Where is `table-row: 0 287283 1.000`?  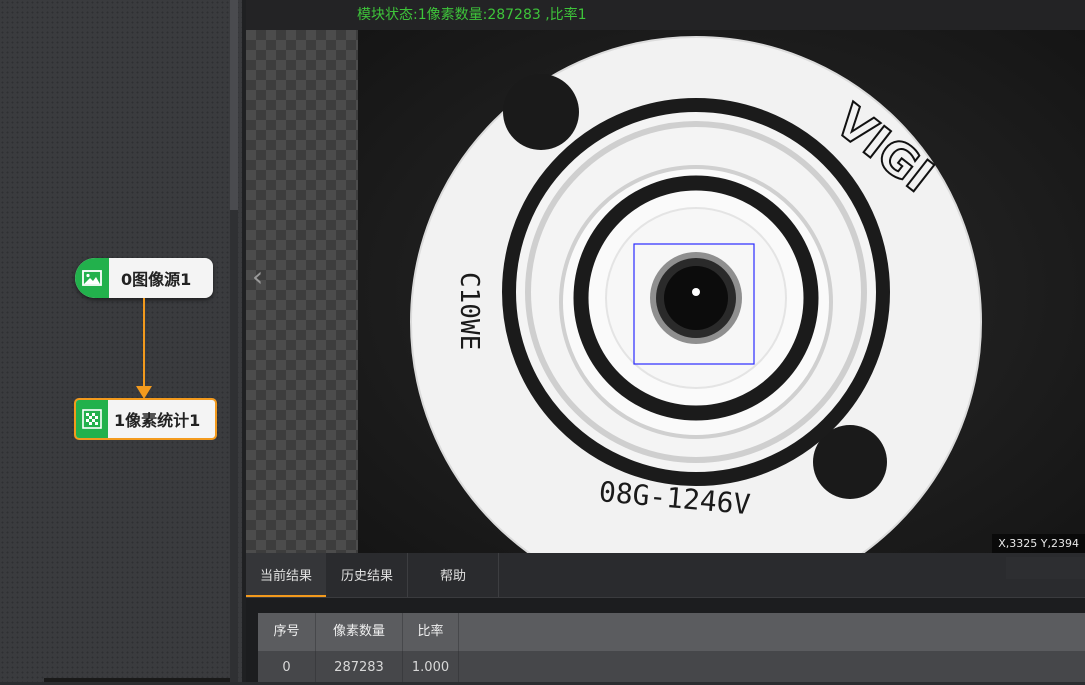
table-row: 0 287283 1.000 is located at coordinates (671, 666).